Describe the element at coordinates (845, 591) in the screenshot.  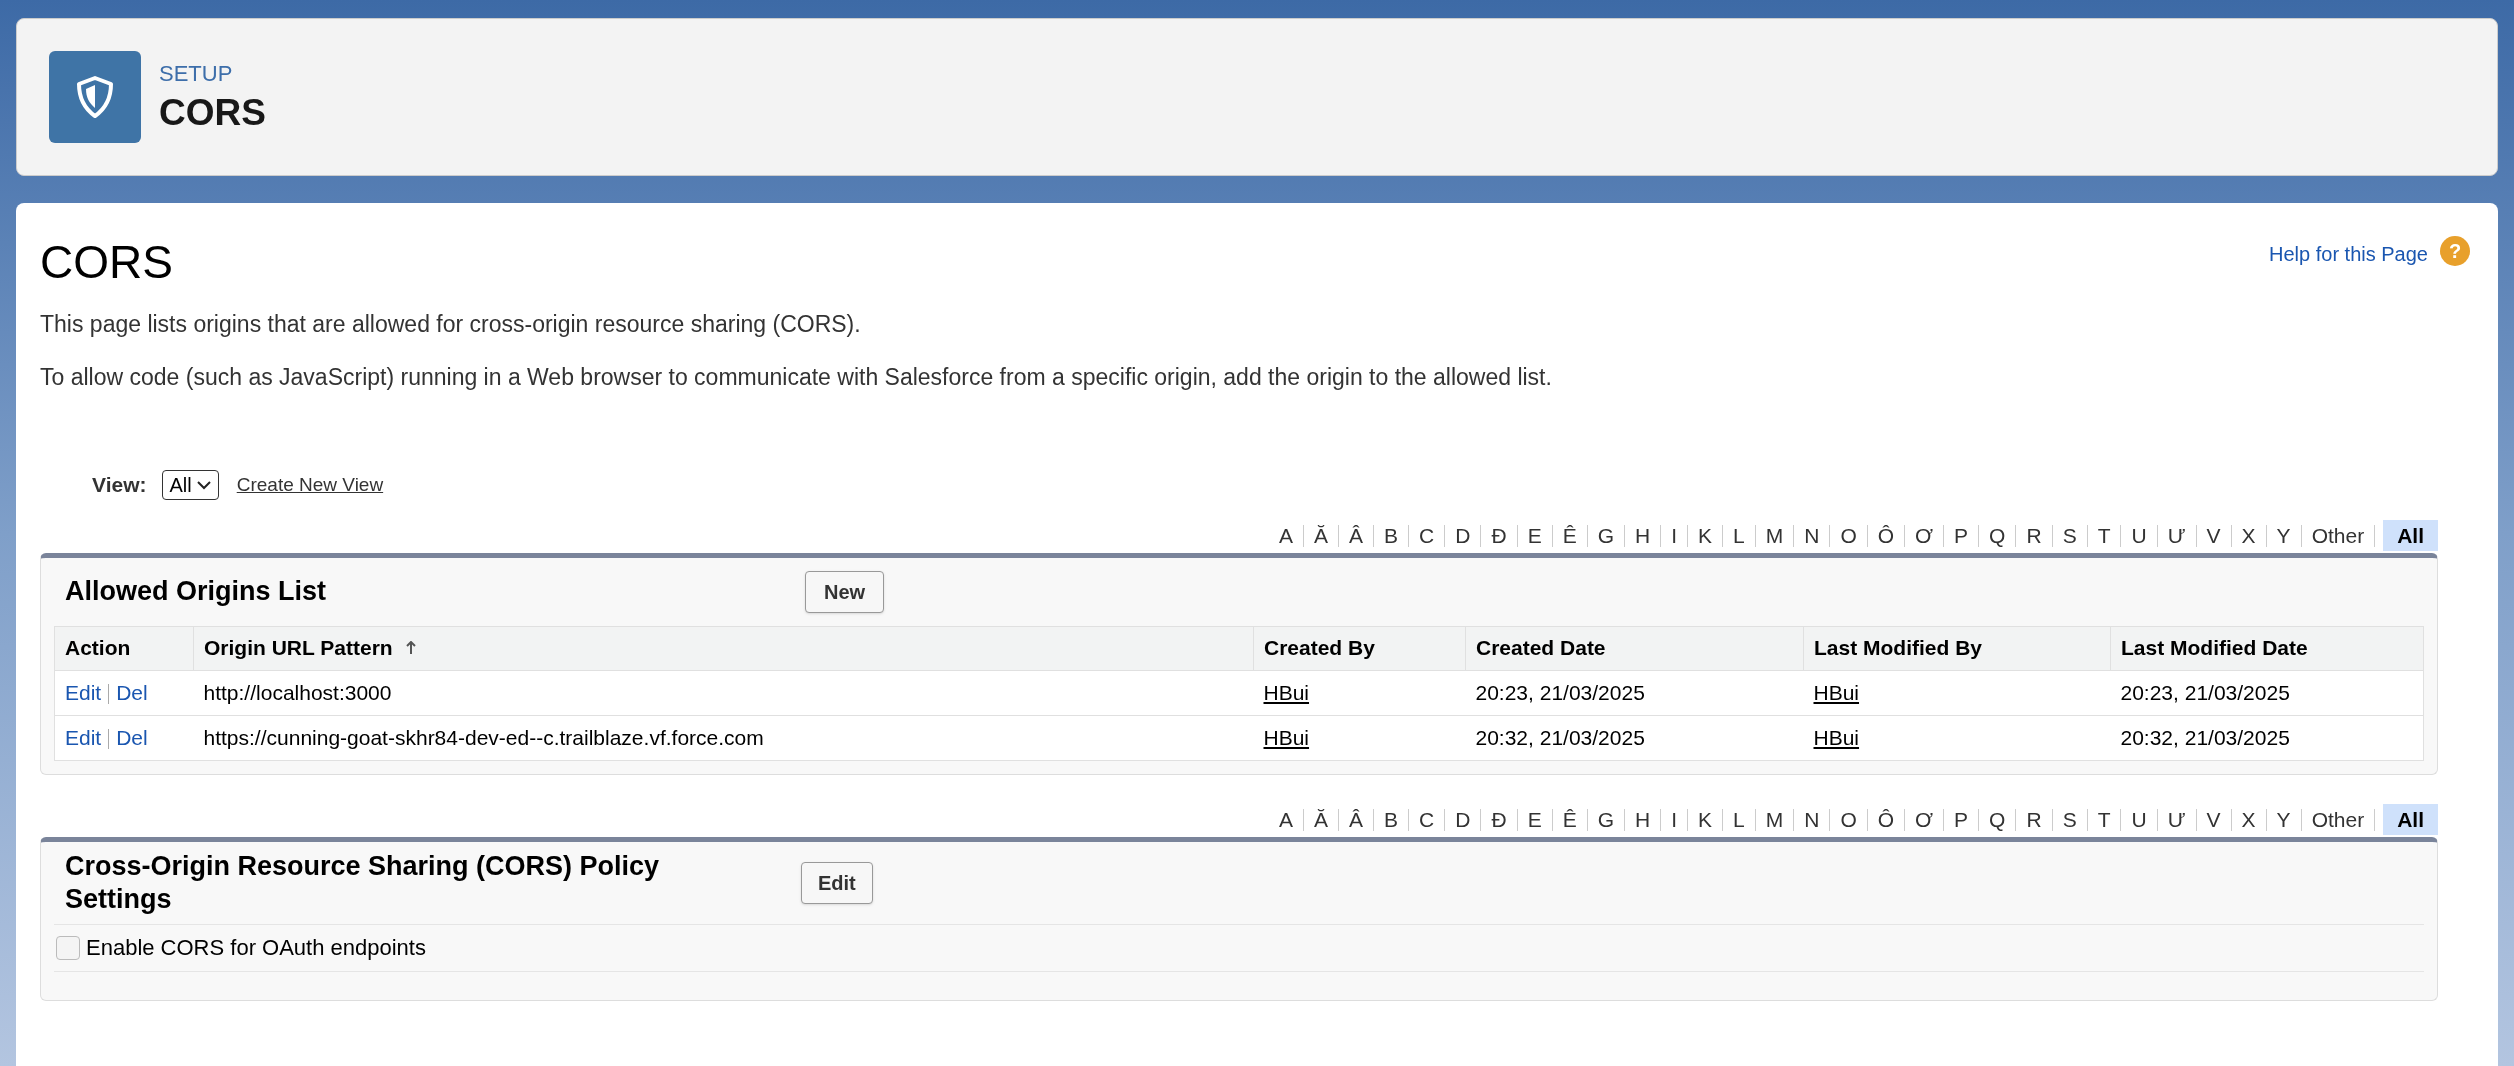
I see `new-button: New` at that location.